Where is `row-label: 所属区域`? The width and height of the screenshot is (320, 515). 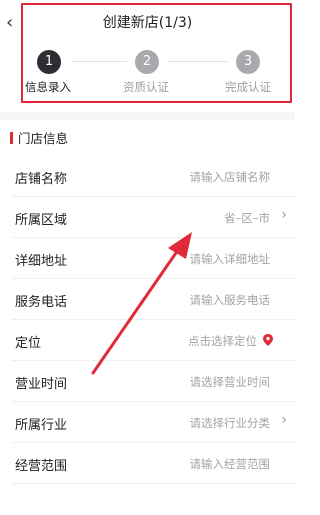
row-label: 所属区域 is located at coordinates (41, 220).